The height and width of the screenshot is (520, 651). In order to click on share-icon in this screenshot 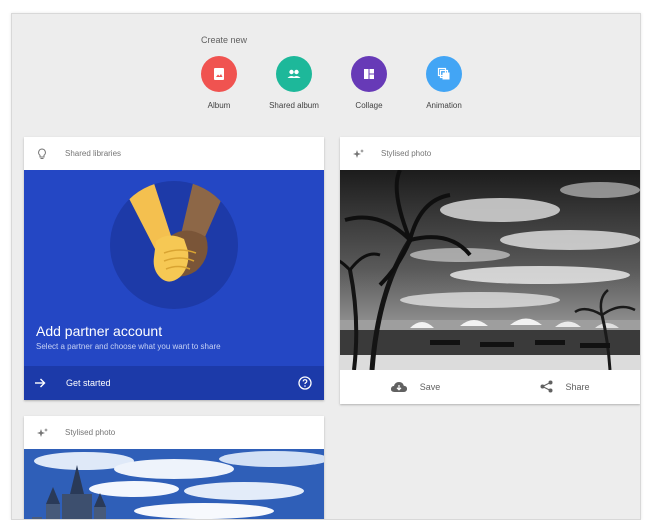, I will do `click(546, 386)`.